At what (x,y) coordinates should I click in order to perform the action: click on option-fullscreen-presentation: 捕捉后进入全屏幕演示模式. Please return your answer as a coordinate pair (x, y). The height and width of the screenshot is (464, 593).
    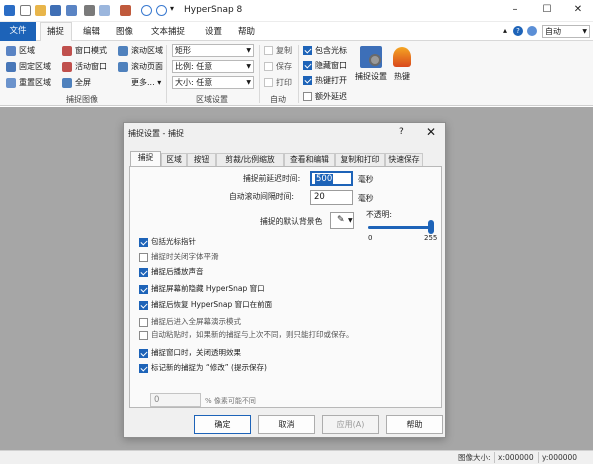
    Looking at the image, I should click on (190, 321).